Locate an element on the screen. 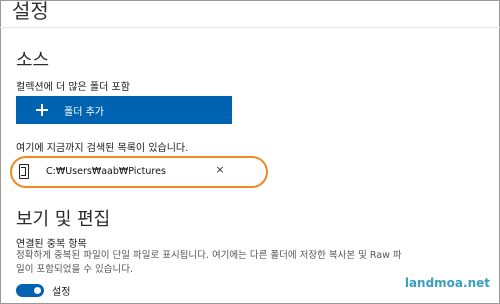 This screenshot has width=500, height=304. title-divider is located at coordinates (250, 27).